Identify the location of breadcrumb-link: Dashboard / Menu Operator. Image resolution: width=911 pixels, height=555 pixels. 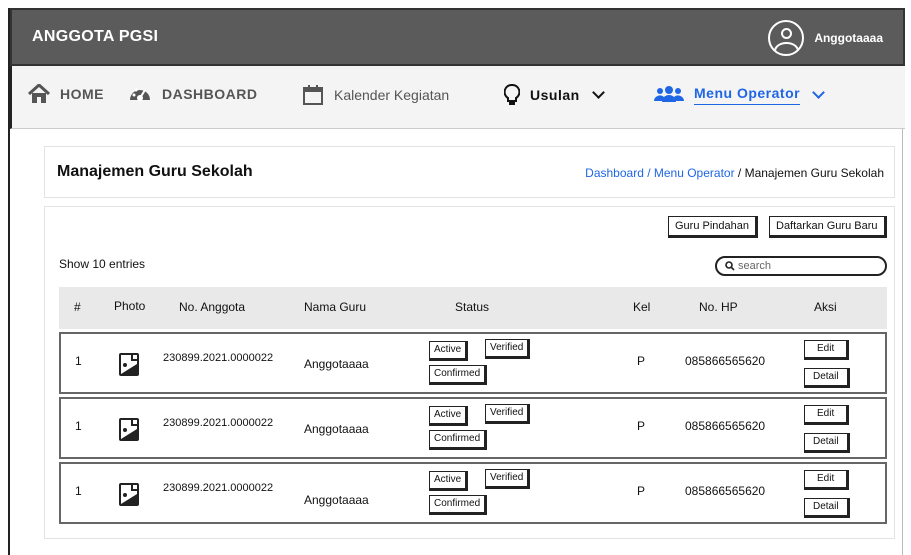
(659, 173).